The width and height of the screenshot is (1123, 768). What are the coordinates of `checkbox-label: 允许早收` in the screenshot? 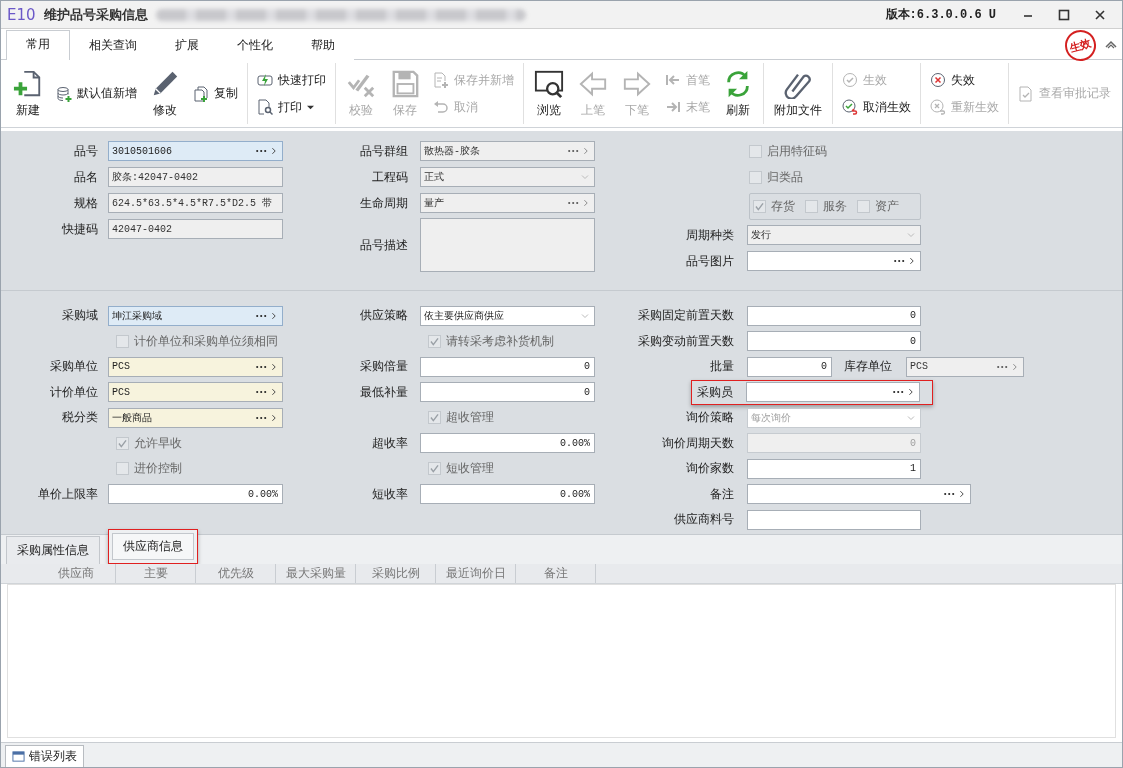 It's located at (158, 443).